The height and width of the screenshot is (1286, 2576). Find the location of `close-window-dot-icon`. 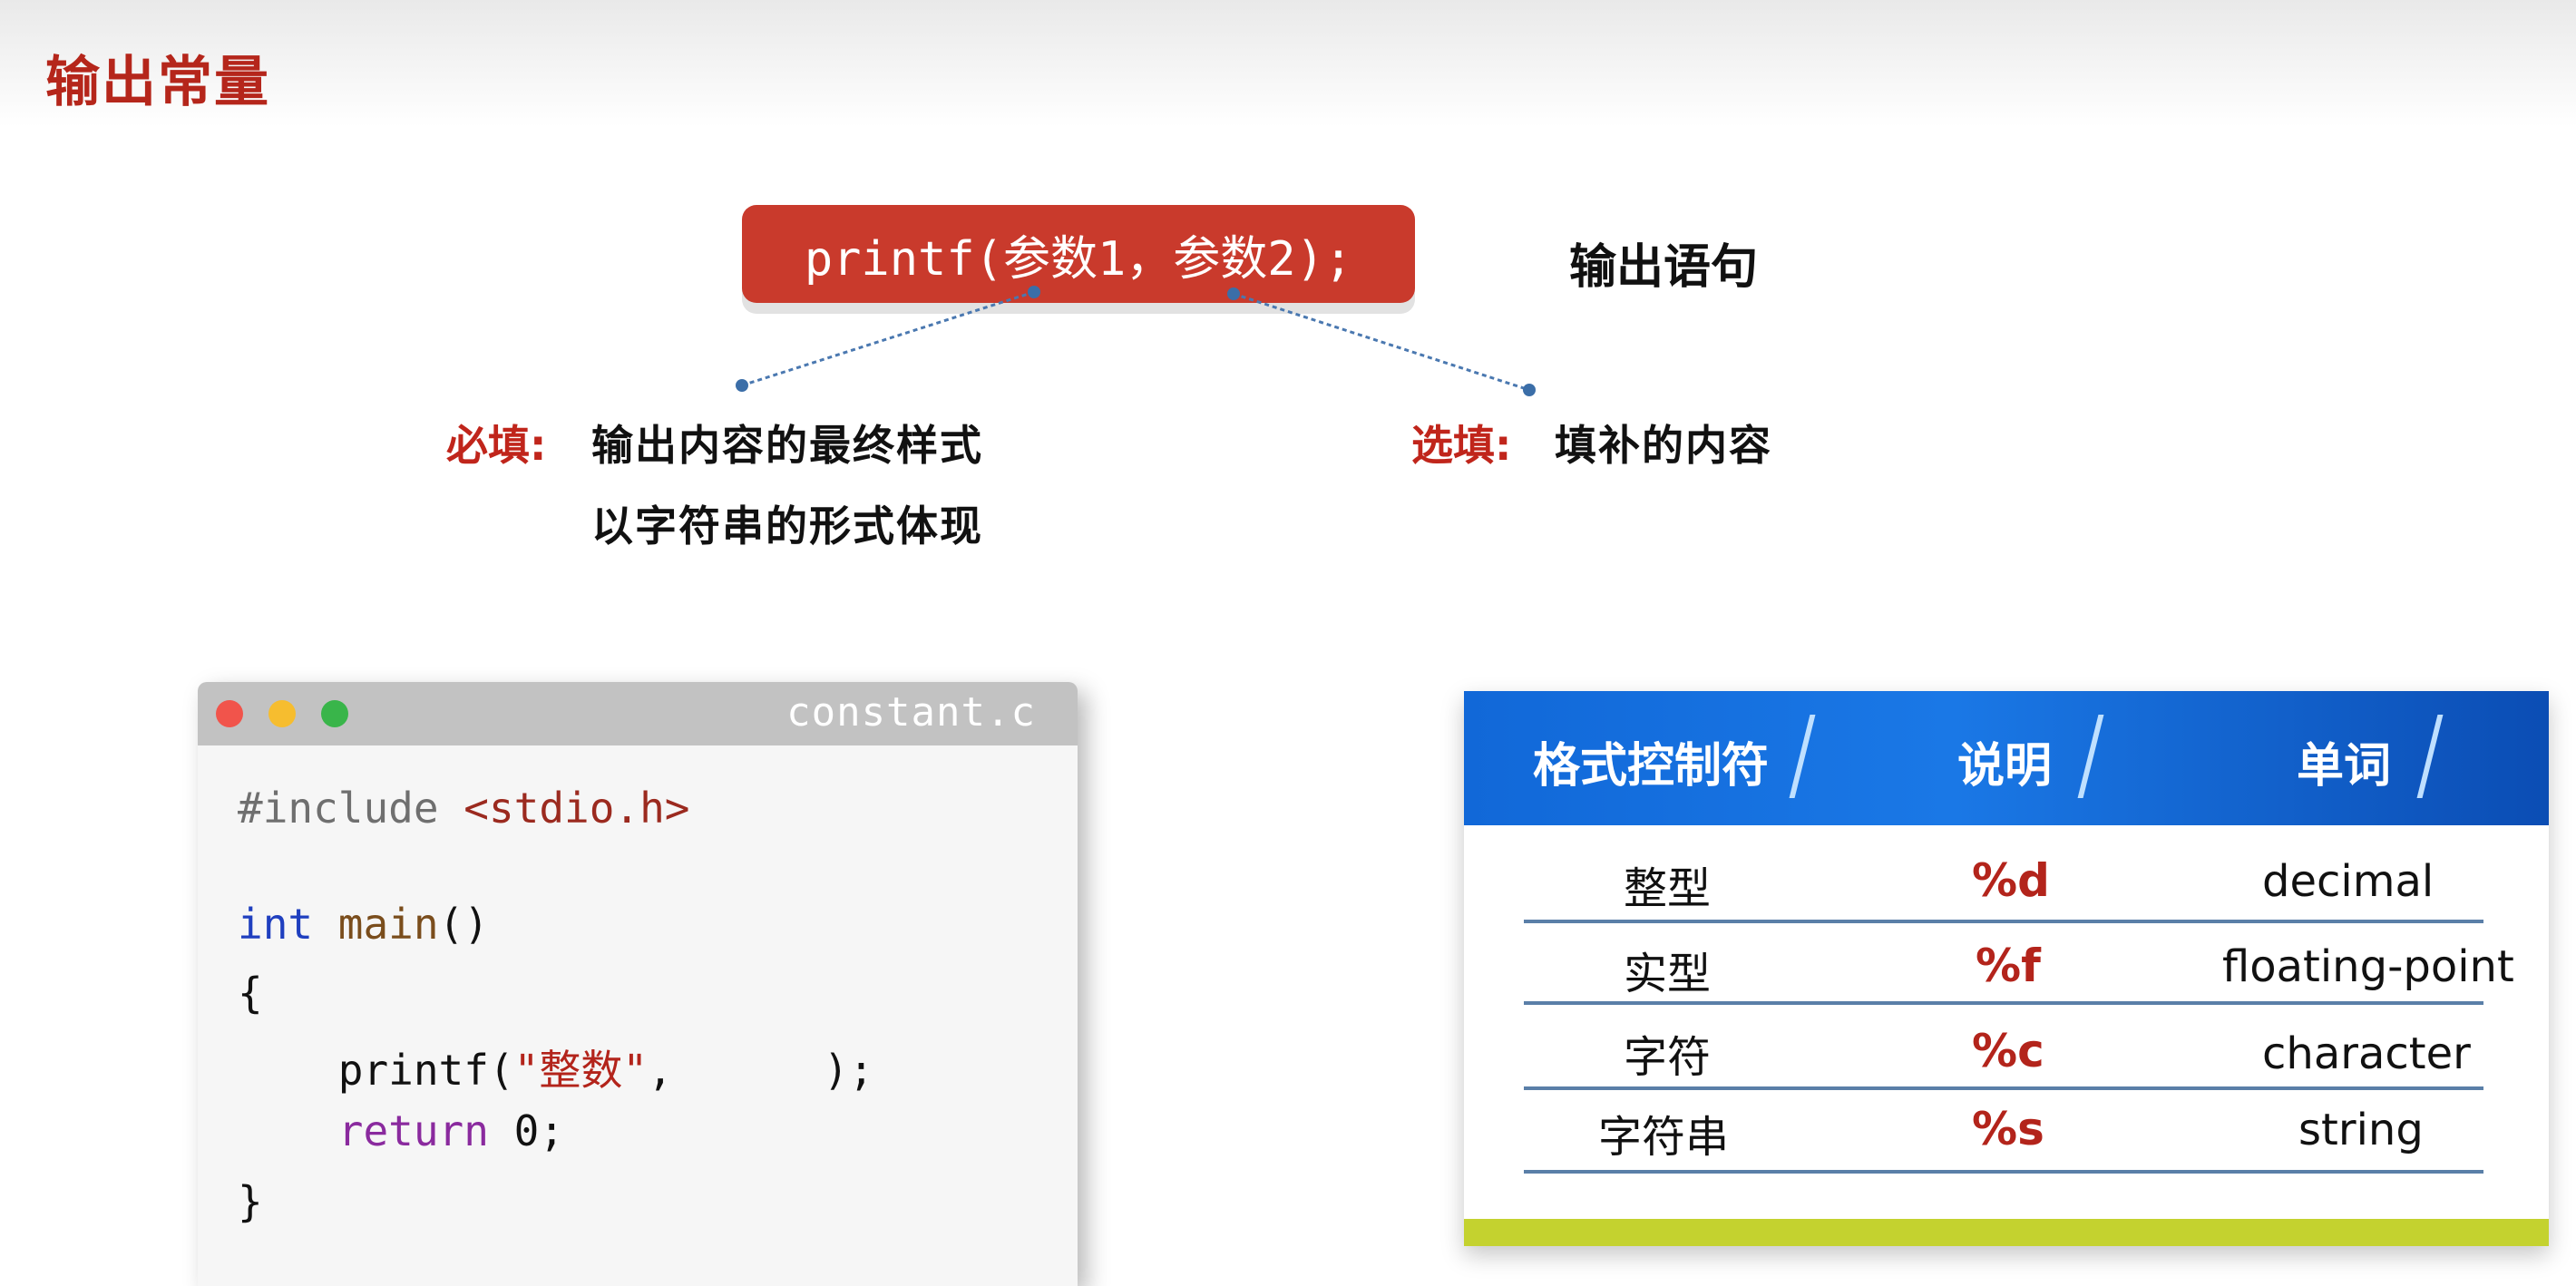

close-window-dot-icon is located at coordinates (229, 713).